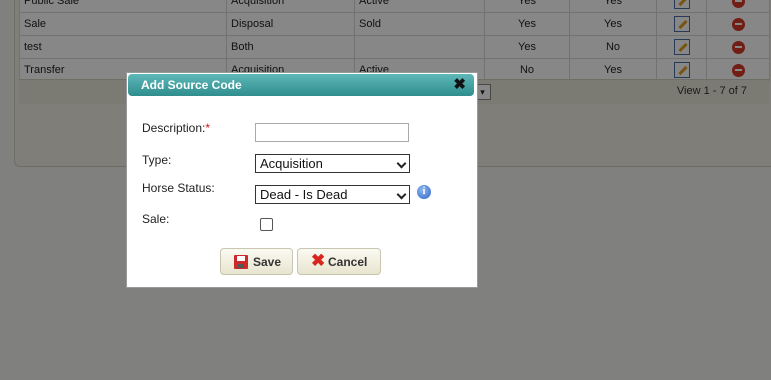 The image size is (771, 380). Describe the element at coordinates (318, 260) in the screenshot. I see `x-icon: ✖` at that location.